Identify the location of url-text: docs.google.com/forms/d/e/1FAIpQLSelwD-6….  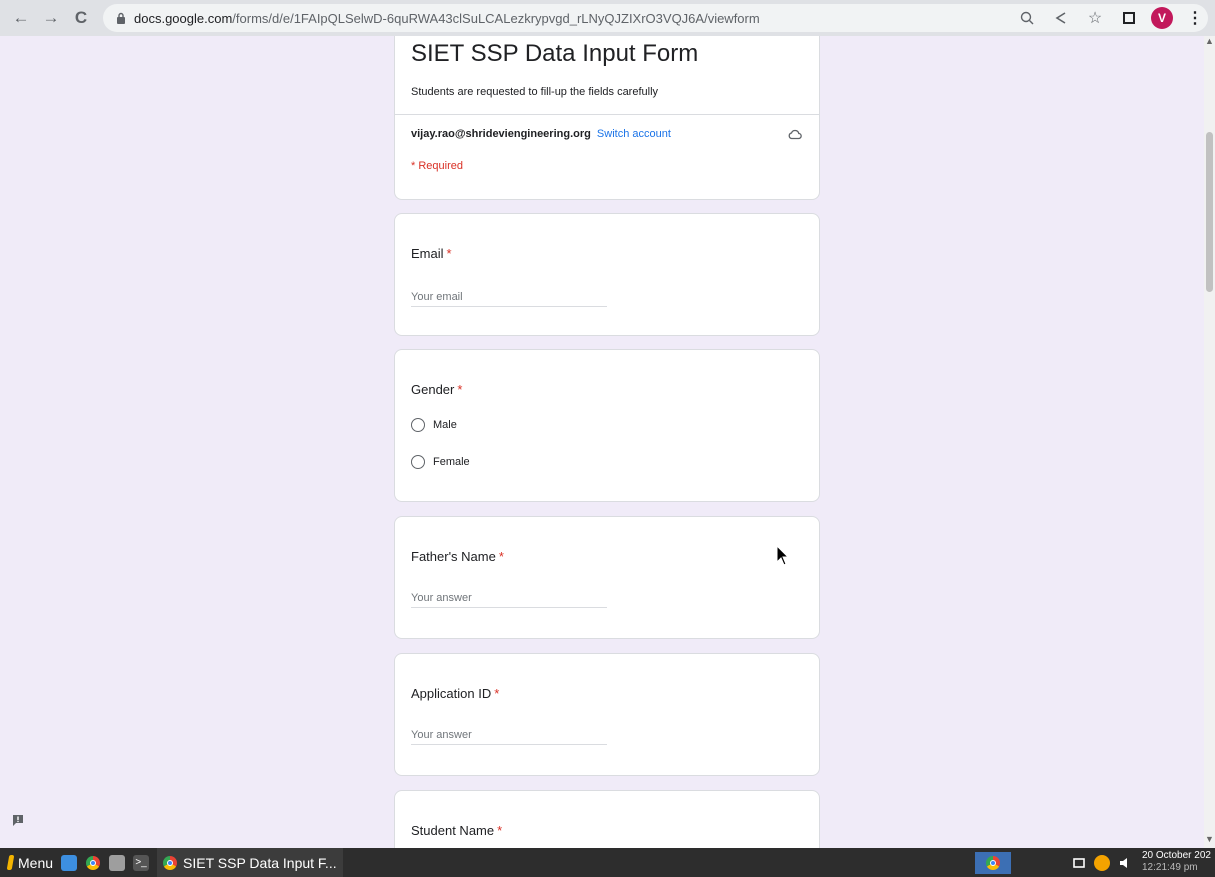
(447, 18).